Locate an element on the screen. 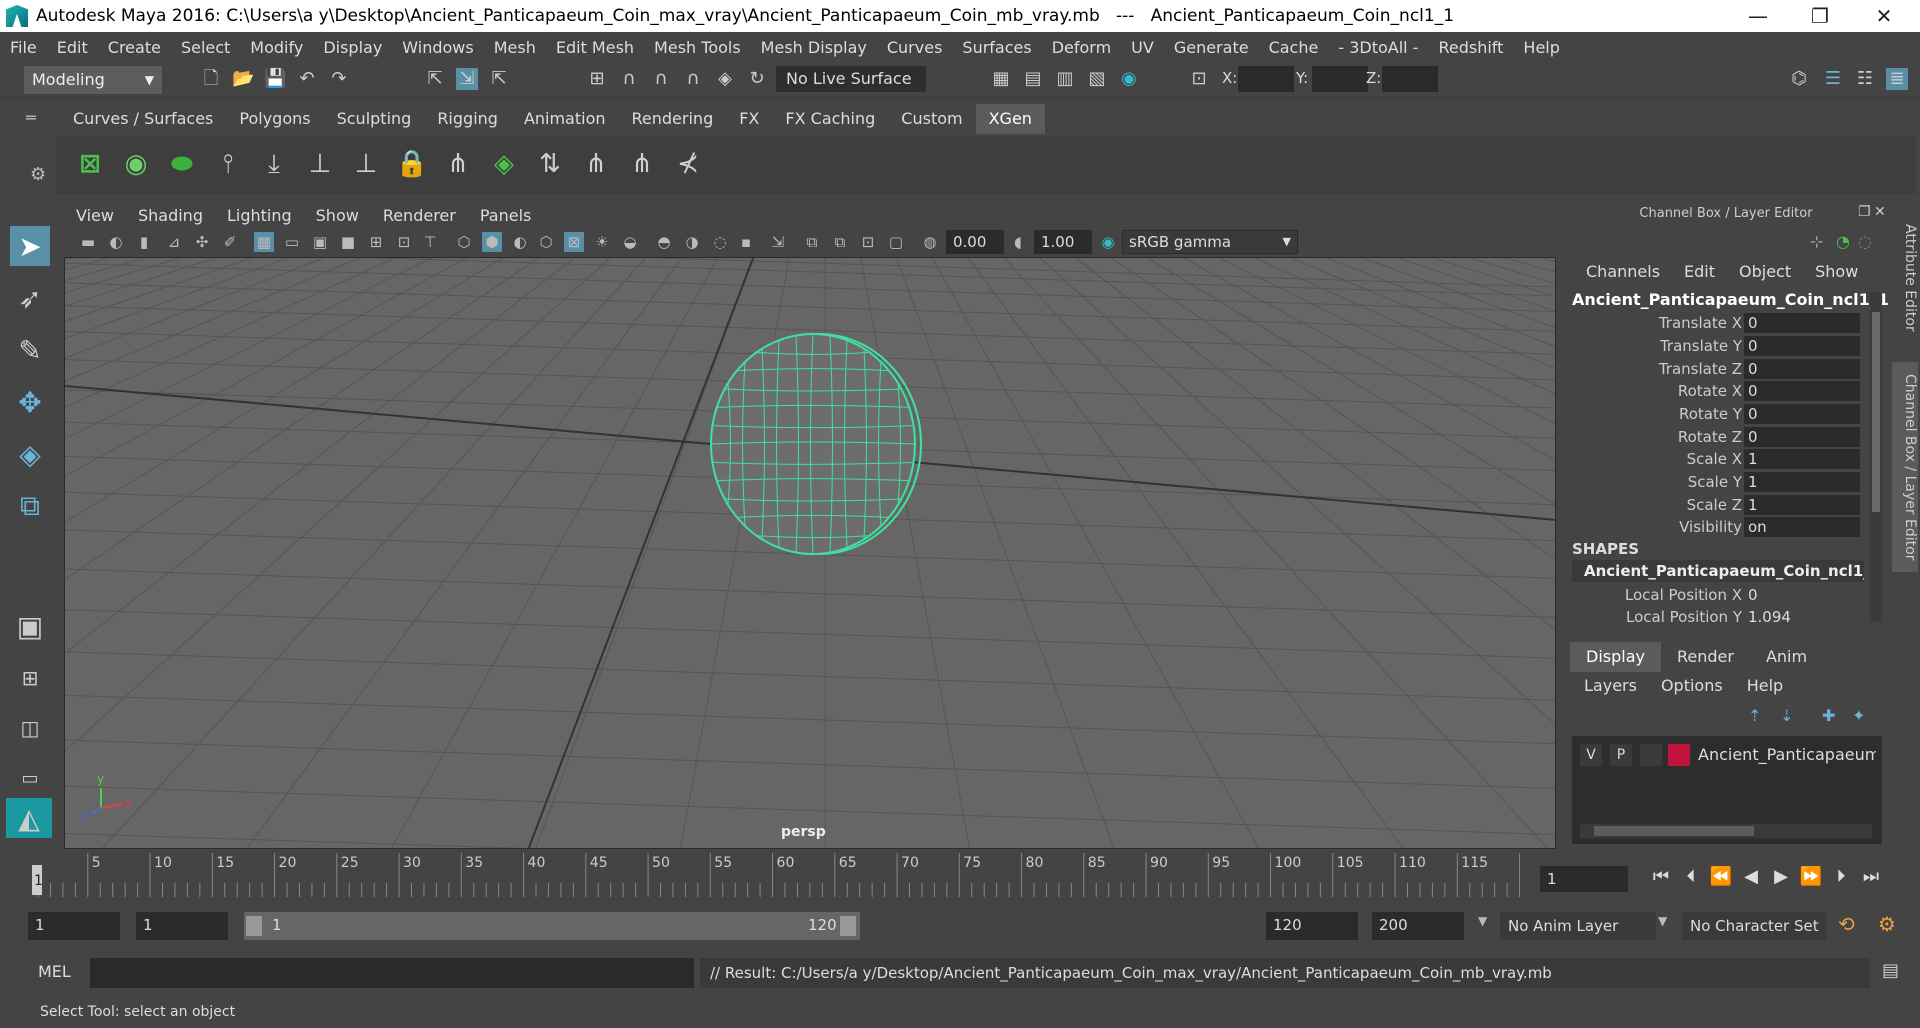 The image size is (1920, 1028). guide-sculpt-icon: ⋔ is located at coordinates (596, 164).